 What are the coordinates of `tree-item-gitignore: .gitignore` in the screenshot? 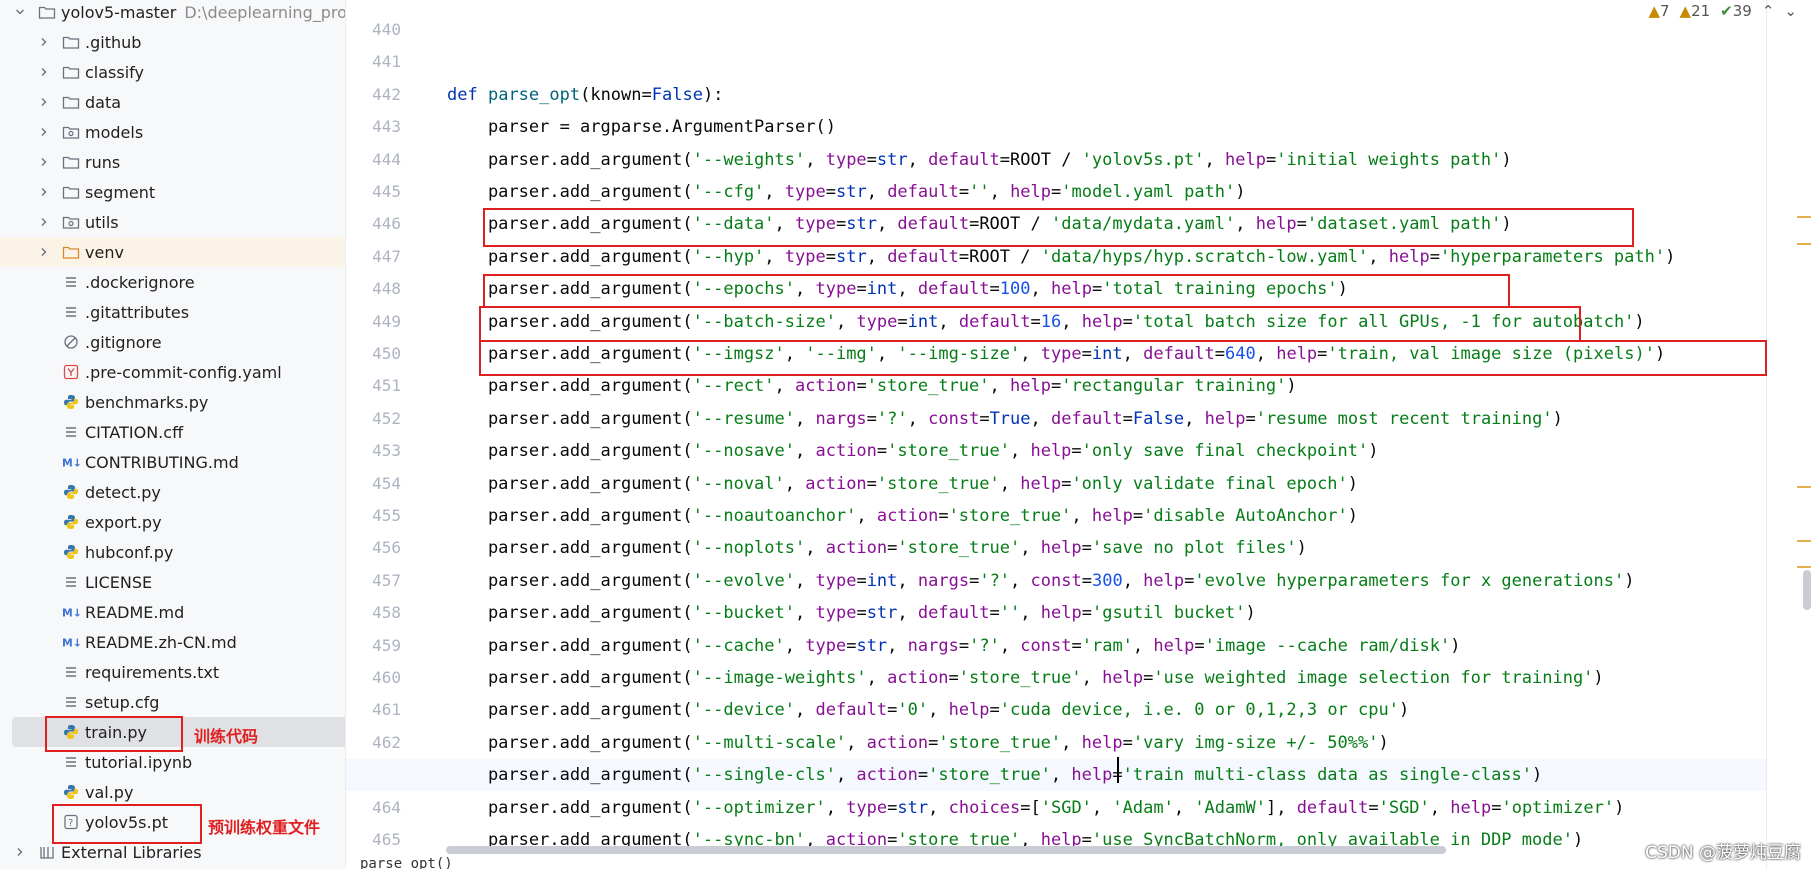 It's located at (172, 342).